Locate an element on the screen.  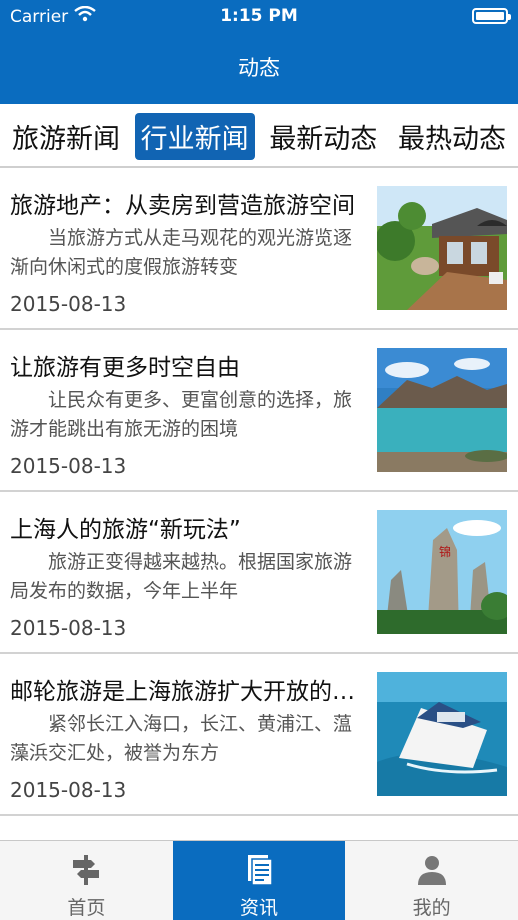
news-summary: 让民众有更多、更富创意的选择，旅游才能跳出有旅无游的困境 is located at coordinates (181, 414).